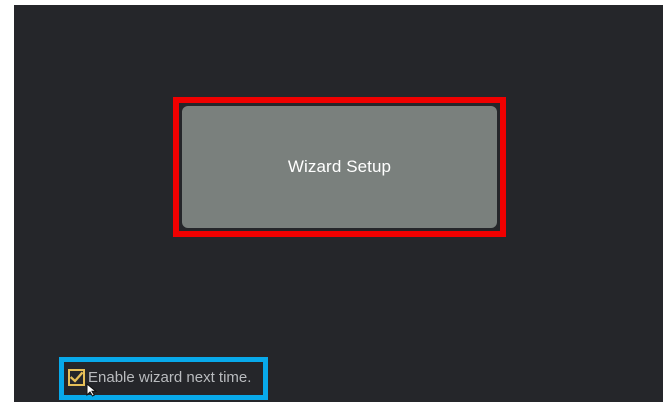 This screenshot has height=402, width=663. I want to click on checkmark-icon, so click(76, 377).